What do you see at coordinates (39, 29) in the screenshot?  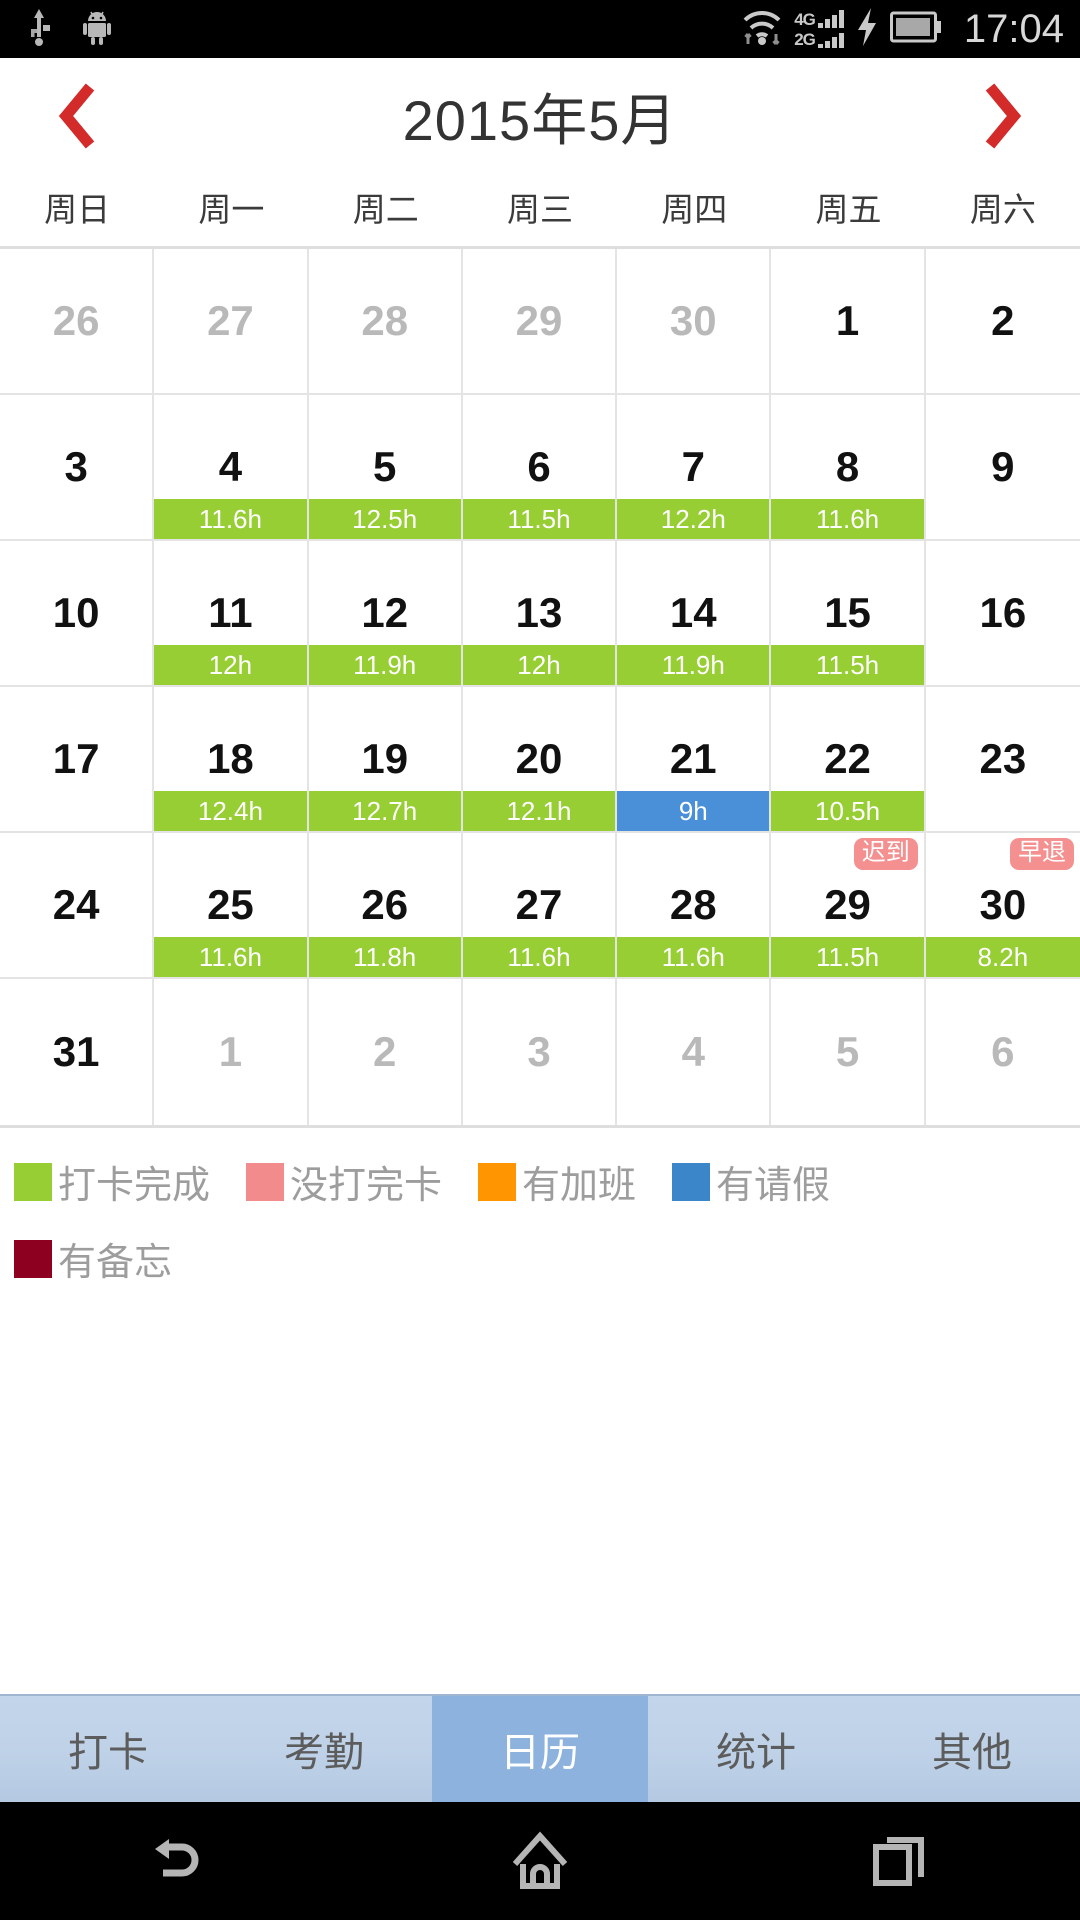 I see `usb-icon` at bounding box center [39, 29].